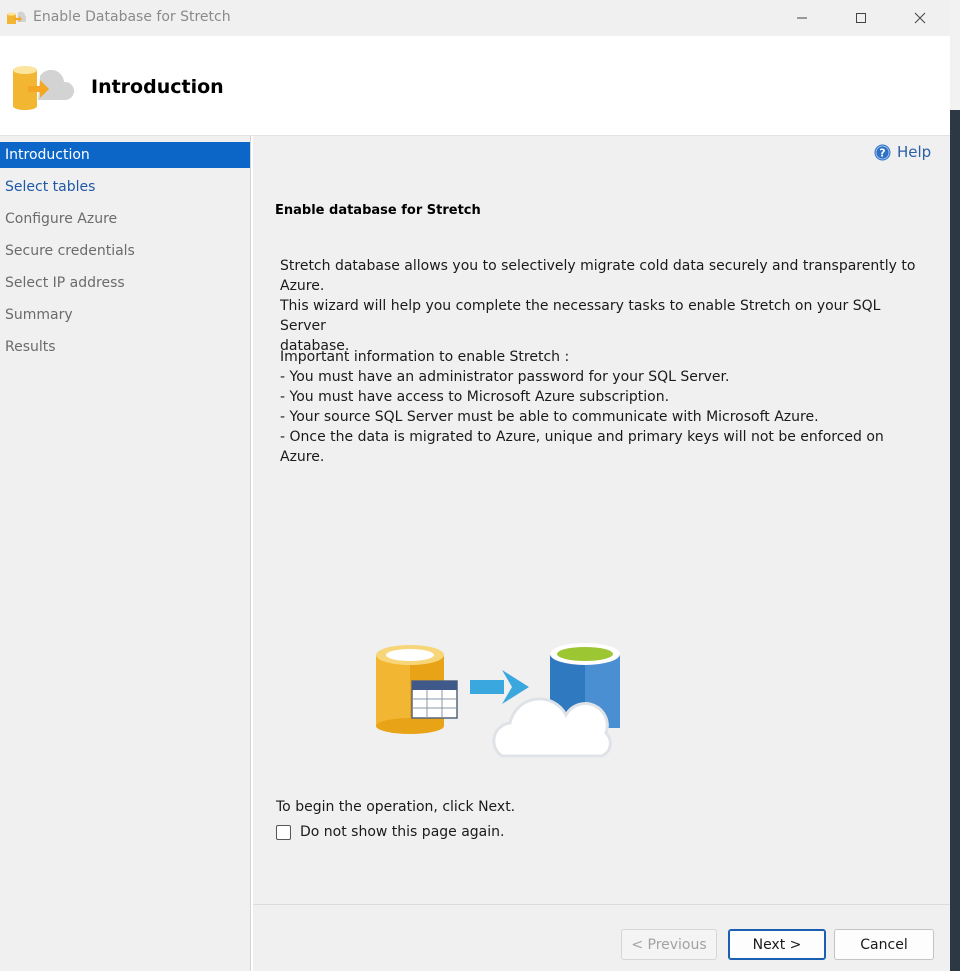 The image size is (960, 971). What do you see at coordinates (884, 944) in the screenshot?
I see `cancel-button: Cancel` at bounding box center [884, 944].